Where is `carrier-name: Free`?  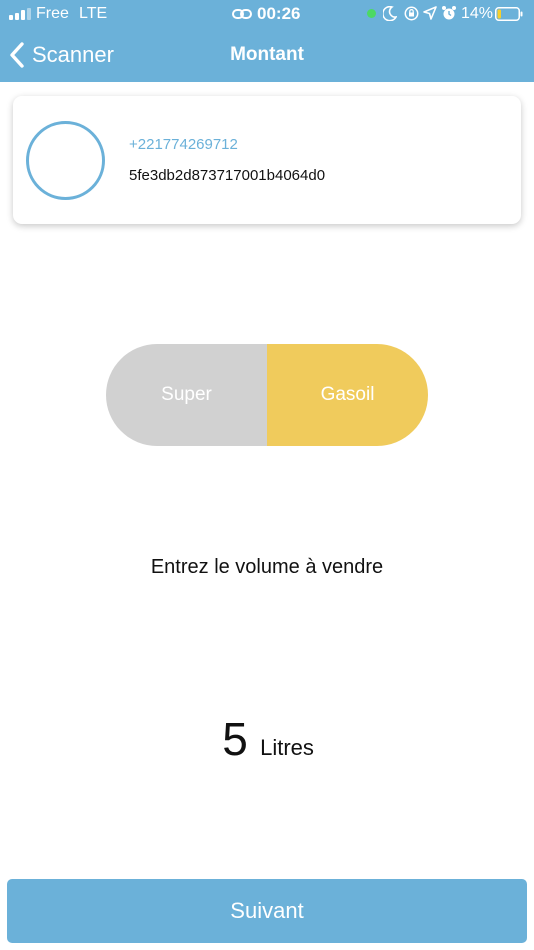
carrier-name: Free is located at coordinates (52, 13).